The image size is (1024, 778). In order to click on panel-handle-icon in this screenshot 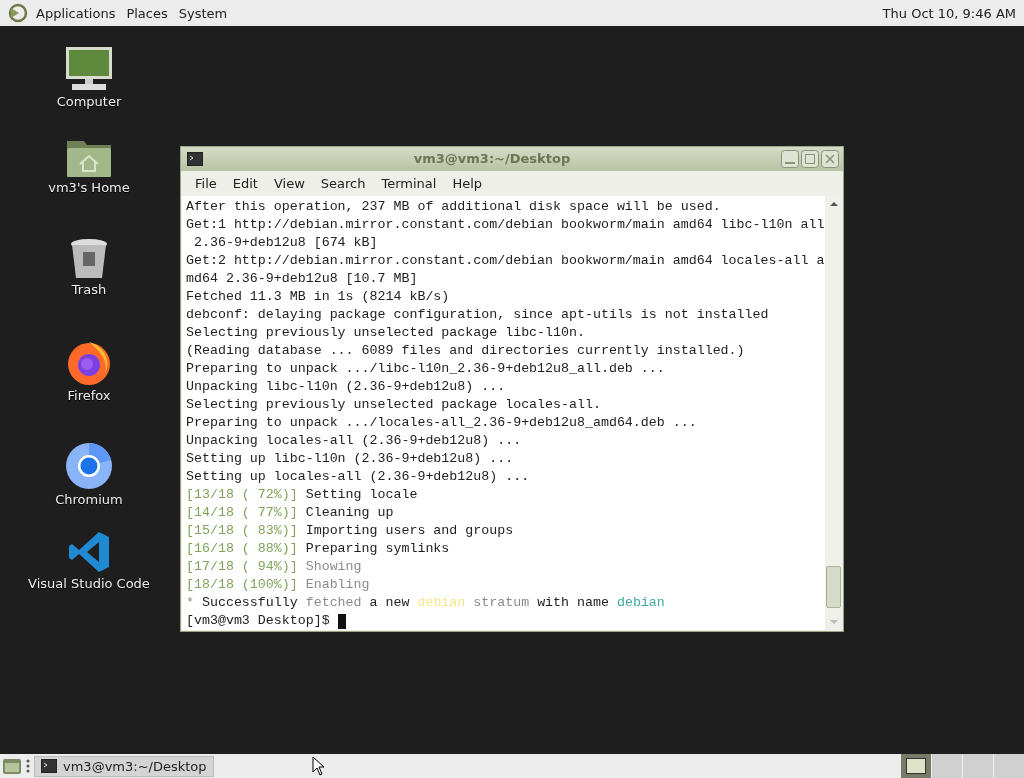, I will do `click(28, 766)`.